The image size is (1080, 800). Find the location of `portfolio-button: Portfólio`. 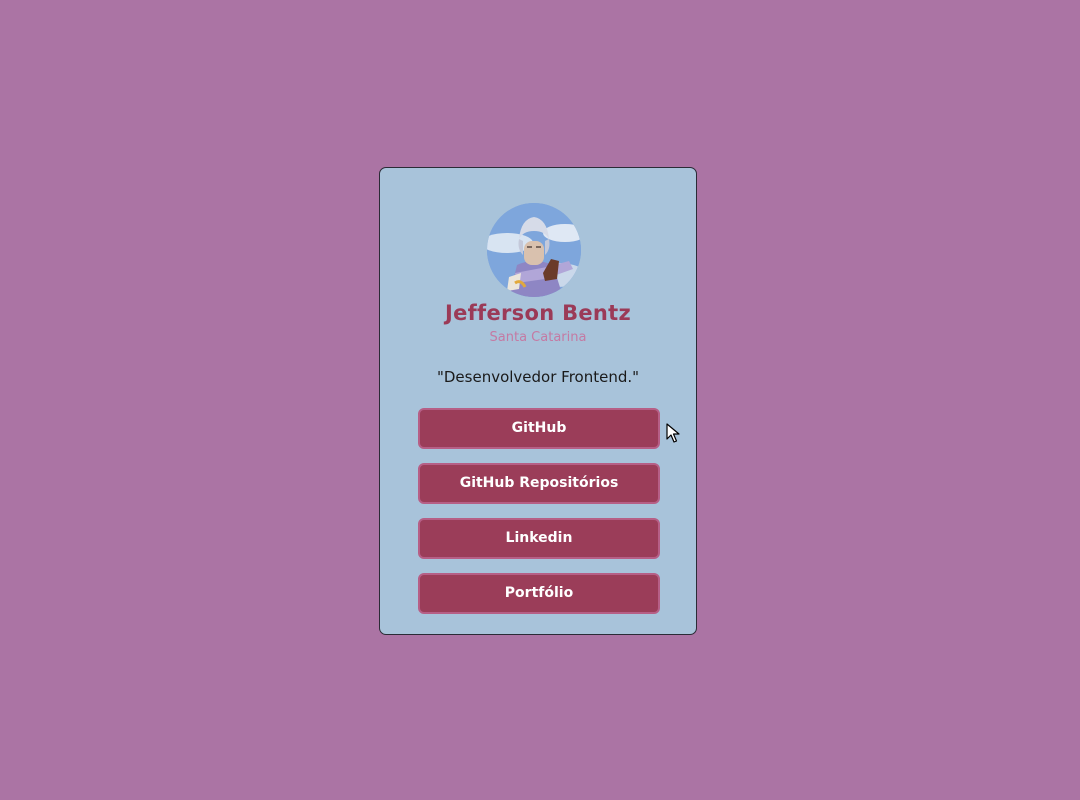

portfolio-button: Portfólio is located at coordinates (539, 593).